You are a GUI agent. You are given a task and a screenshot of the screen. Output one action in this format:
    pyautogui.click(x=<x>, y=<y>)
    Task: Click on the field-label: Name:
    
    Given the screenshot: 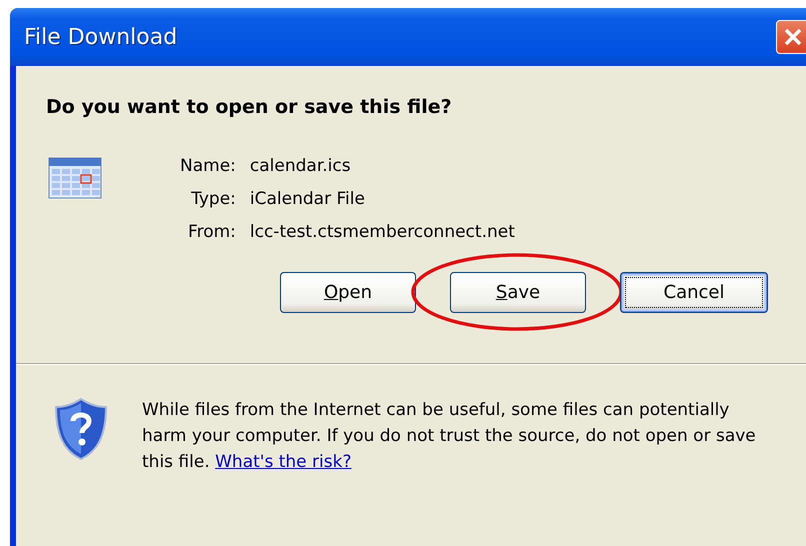 What is the action you would take?
    pyautogui.click(x=208, y=166)
    